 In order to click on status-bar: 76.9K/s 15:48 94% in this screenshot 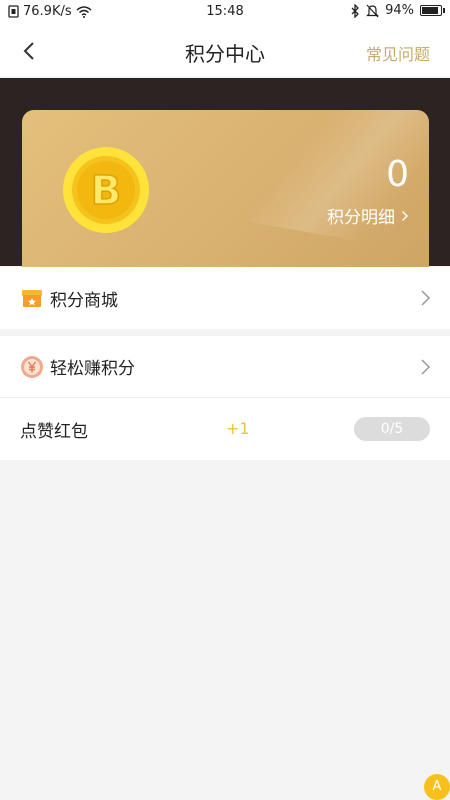, I will do `click(225, 12)`.